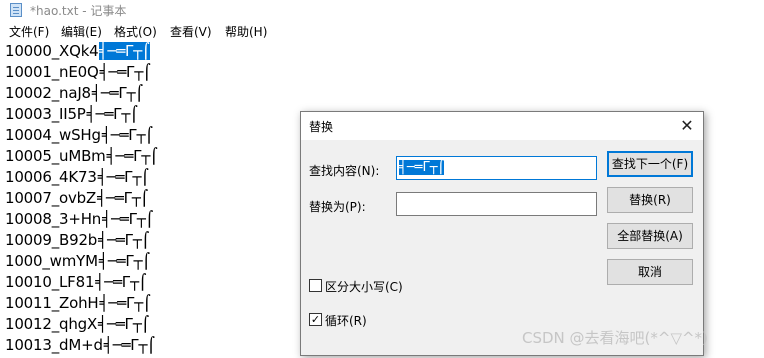  I want to click on dialog-titlebar: 替换 ✕, so click(502, 126).